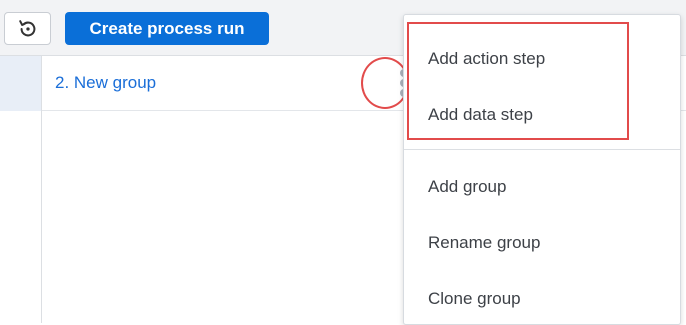  Describe the element at coordinates (486, 59) in the screenshot. I see `menu-item-add-action-step: Add action step` at that location.